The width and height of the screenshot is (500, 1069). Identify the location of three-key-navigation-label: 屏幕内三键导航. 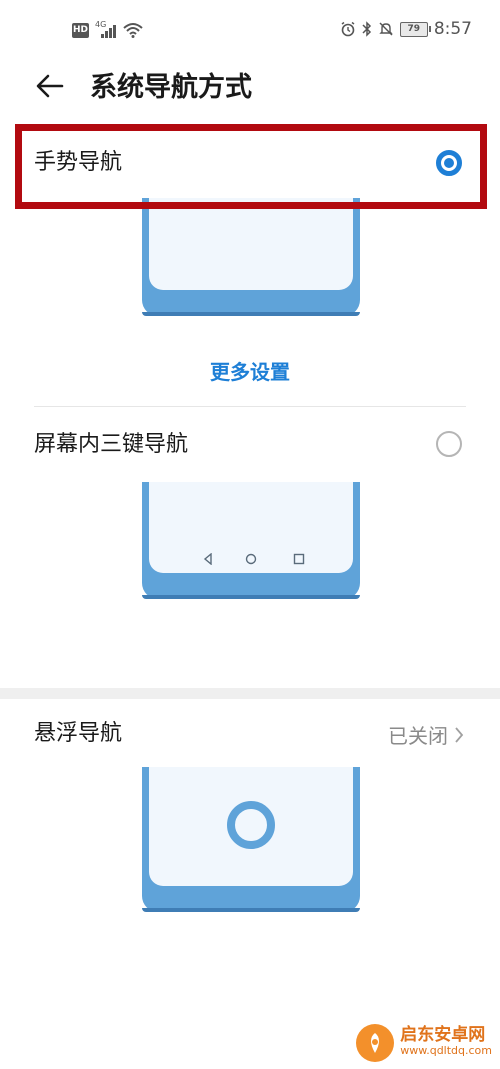
(111, 444).